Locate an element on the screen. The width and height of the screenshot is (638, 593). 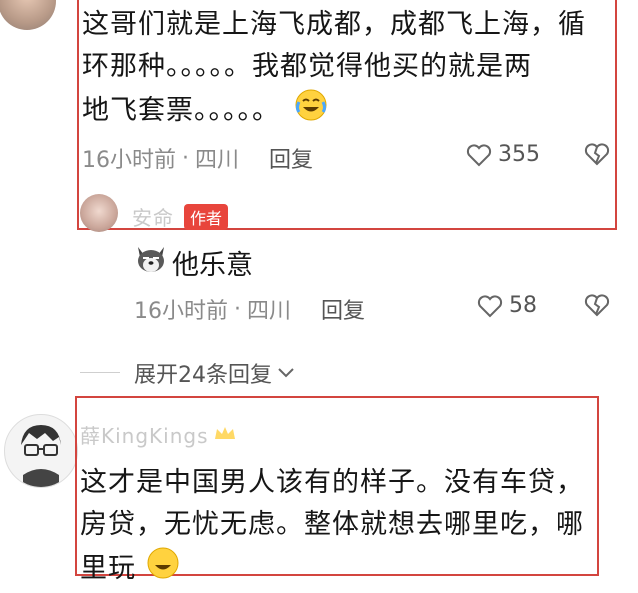
chevron-down-icon is located at coordinates (286, 373).